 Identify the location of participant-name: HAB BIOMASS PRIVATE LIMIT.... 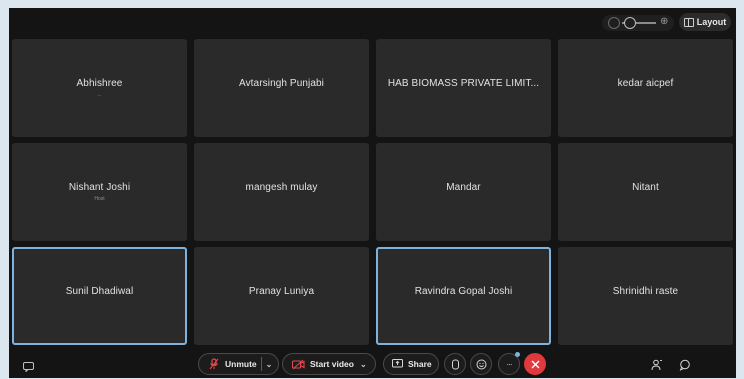
(463, 83).